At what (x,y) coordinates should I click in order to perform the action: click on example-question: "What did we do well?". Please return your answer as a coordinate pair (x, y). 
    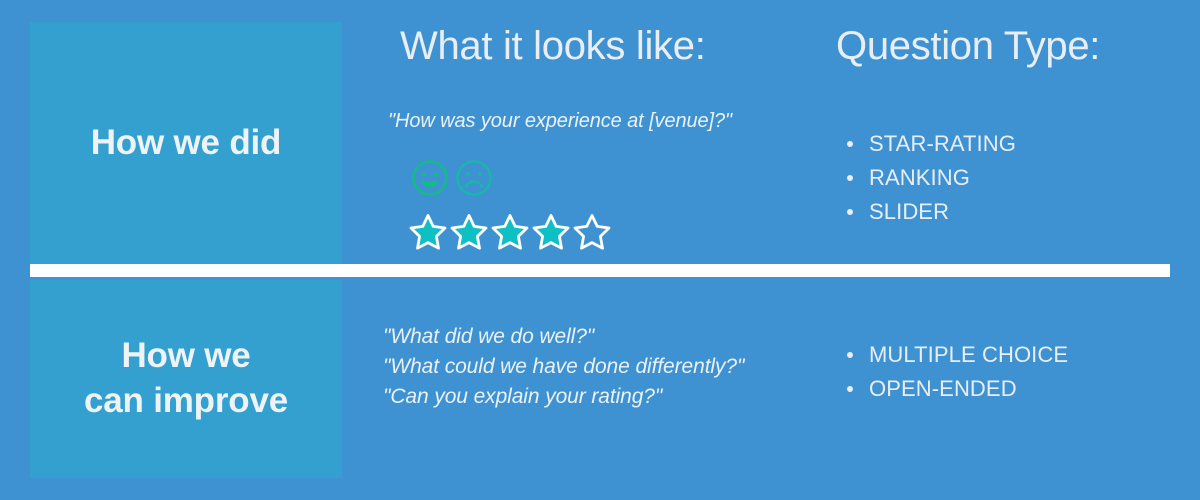
    Looking at the image, I should click on (489, 336).